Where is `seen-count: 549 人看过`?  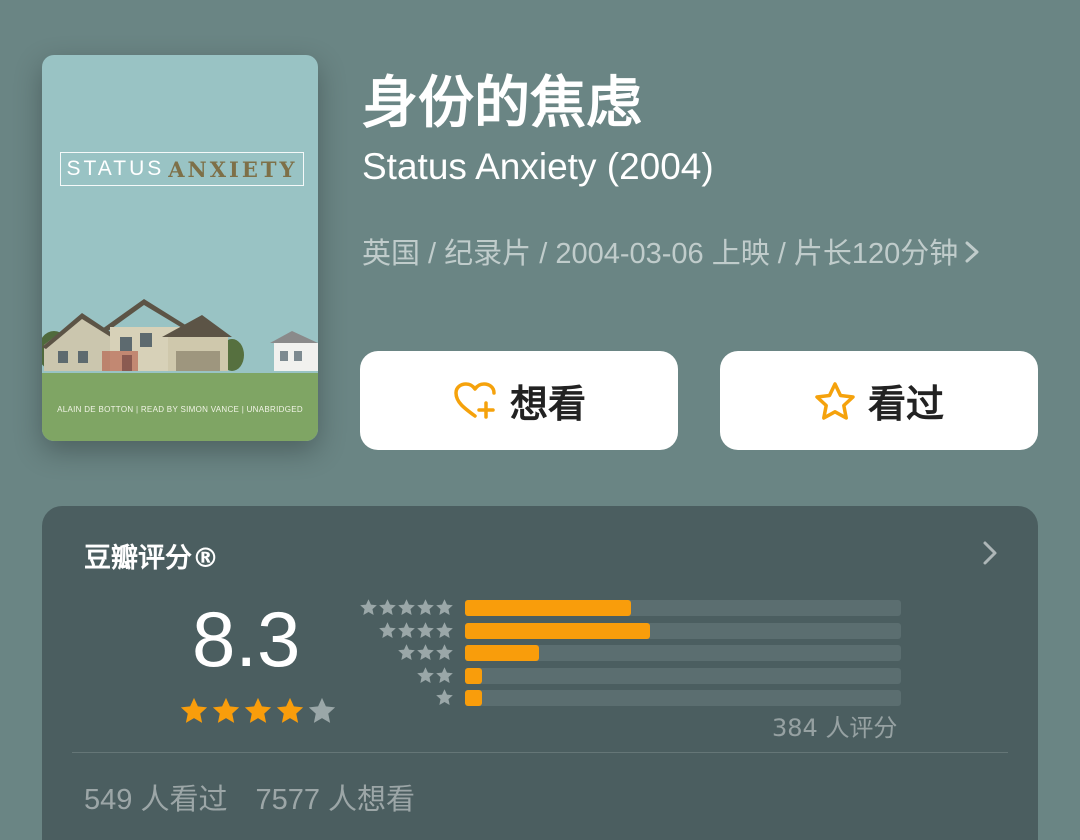 seen-count: 549 人看过 is located at coordinates (155, 800).